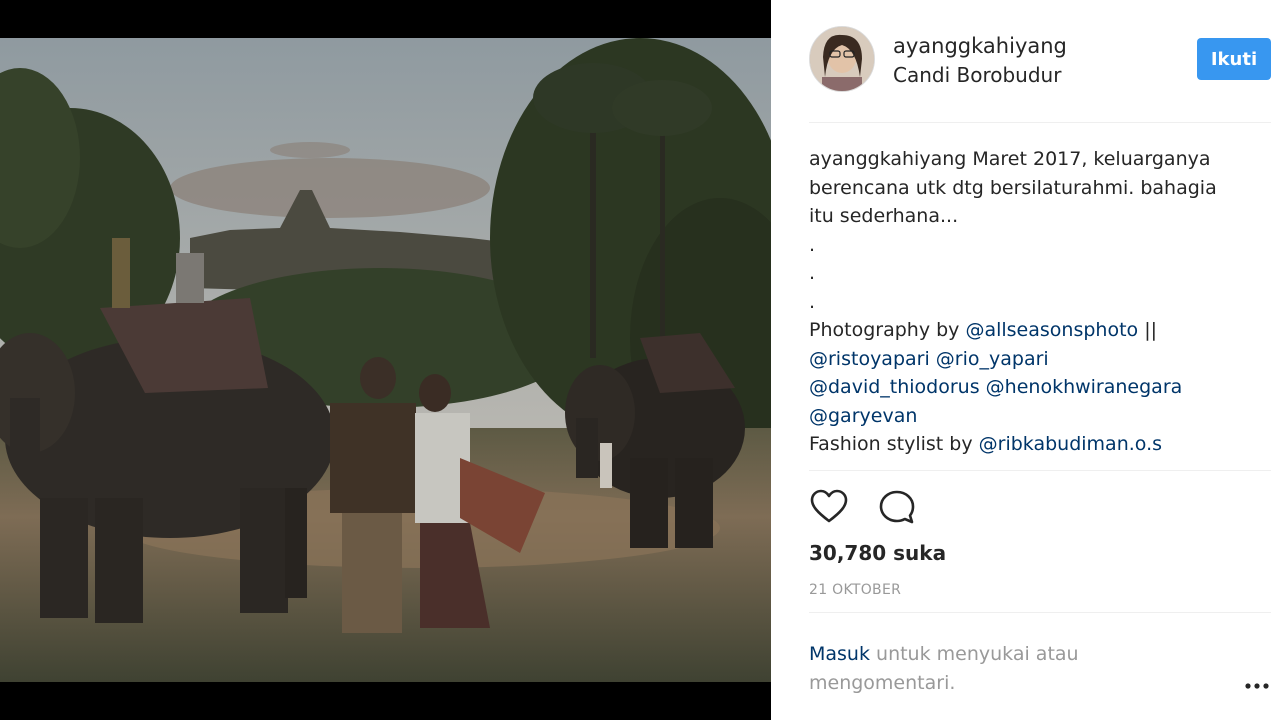  What do you see at coordinates (855, 590) in the screenshot?
I see `post-date: 21 OKTOBER` at bounding box center [855, 590].